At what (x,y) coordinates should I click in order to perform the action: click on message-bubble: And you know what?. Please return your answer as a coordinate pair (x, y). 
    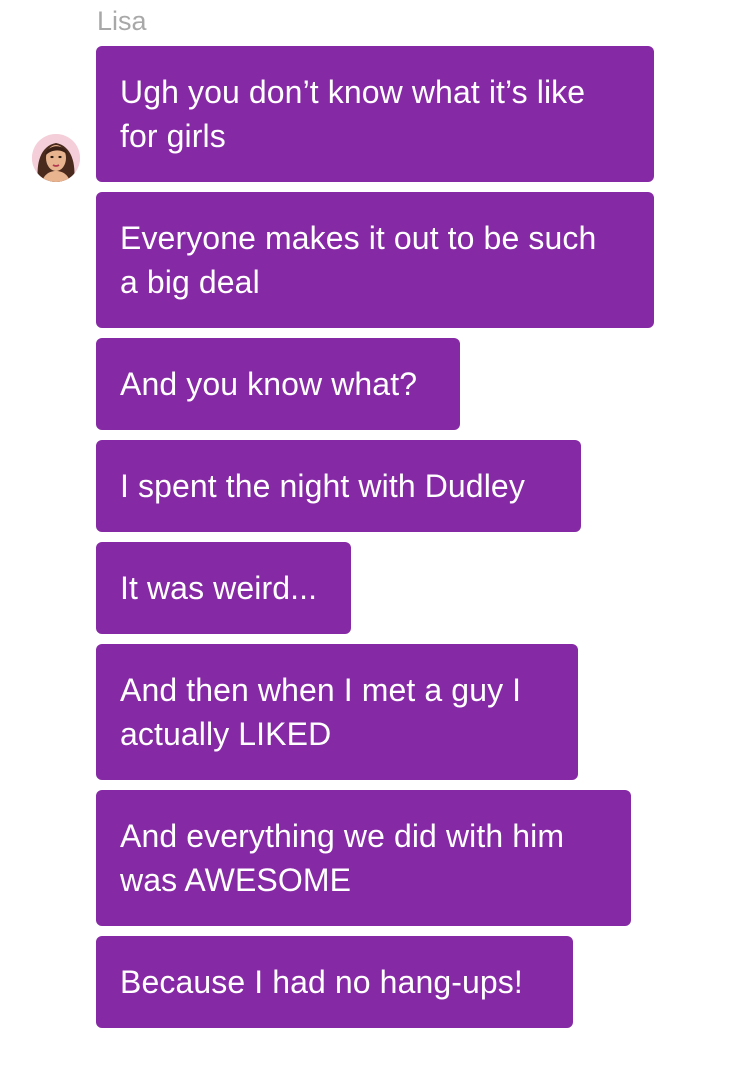
    Looking at the image, I should click on (278, 384).